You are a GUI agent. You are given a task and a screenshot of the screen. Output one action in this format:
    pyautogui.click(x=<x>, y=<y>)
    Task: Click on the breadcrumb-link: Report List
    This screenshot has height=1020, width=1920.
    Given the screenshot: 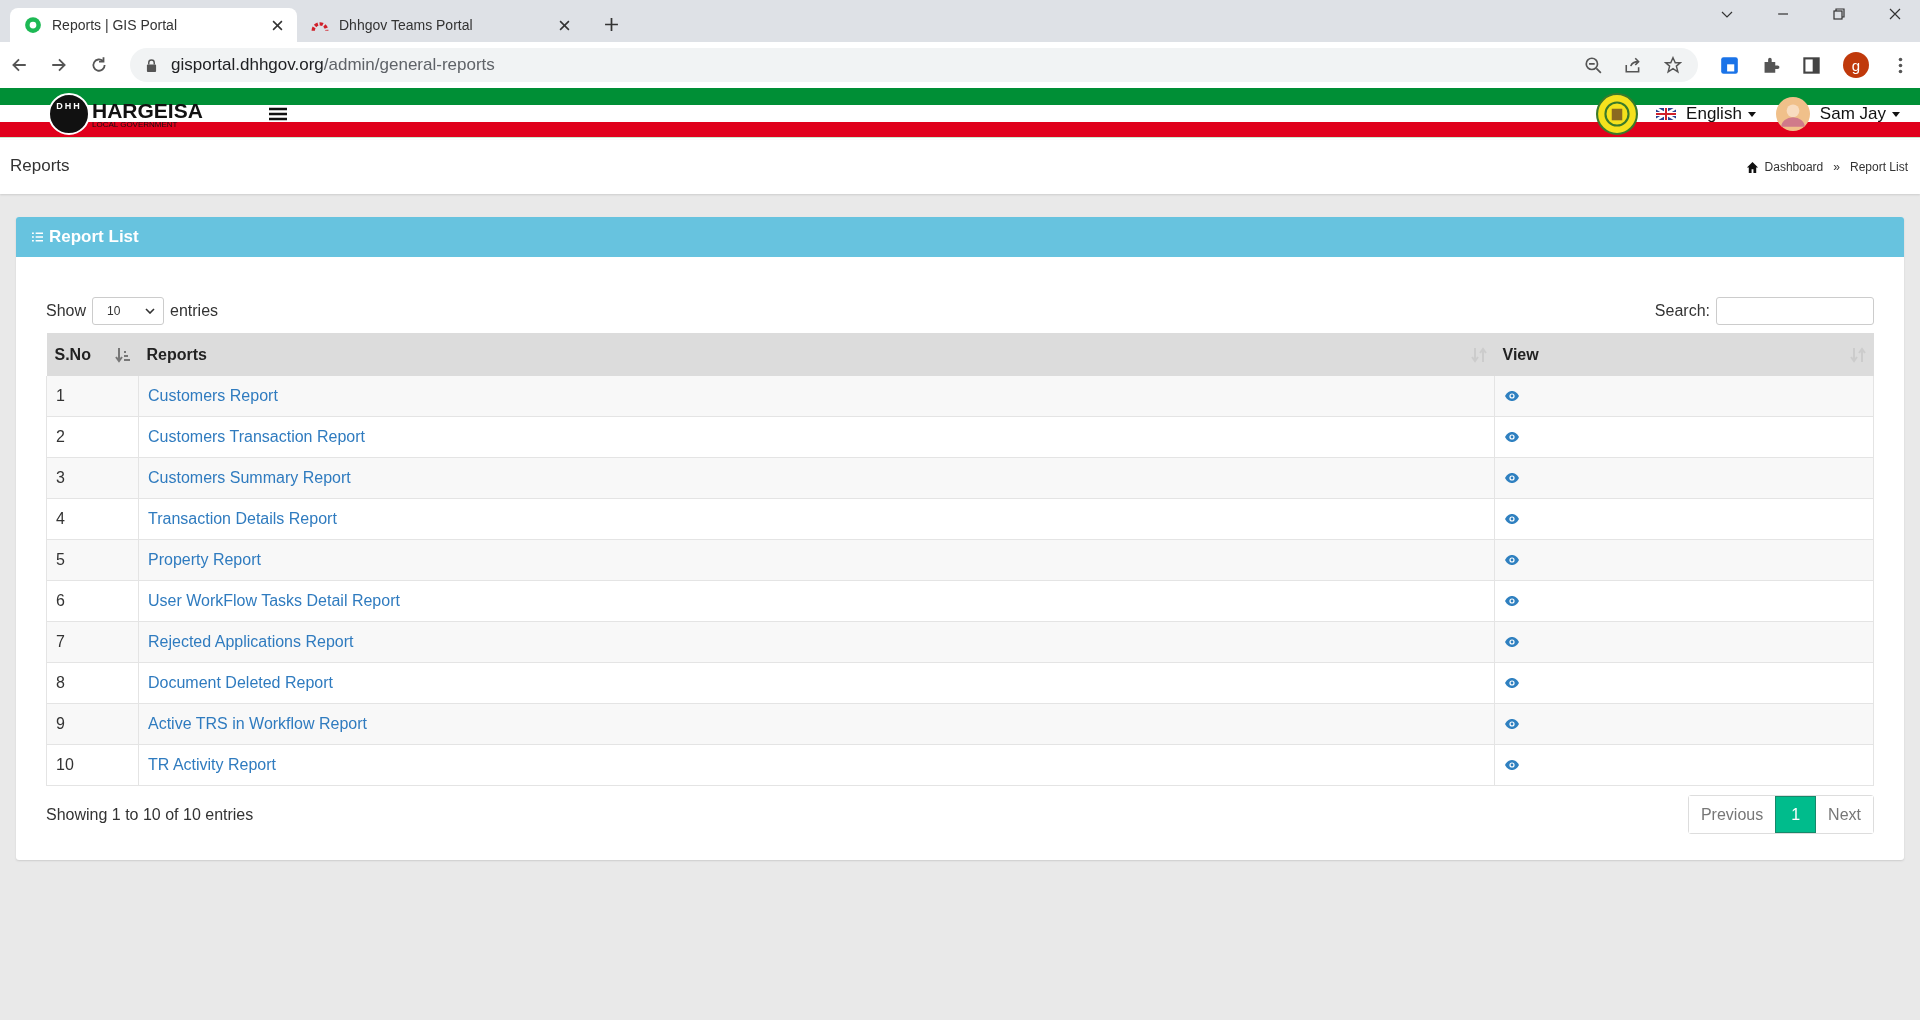 What is the action you would take?
    pyautogui.click(x=1878, y=167)
    